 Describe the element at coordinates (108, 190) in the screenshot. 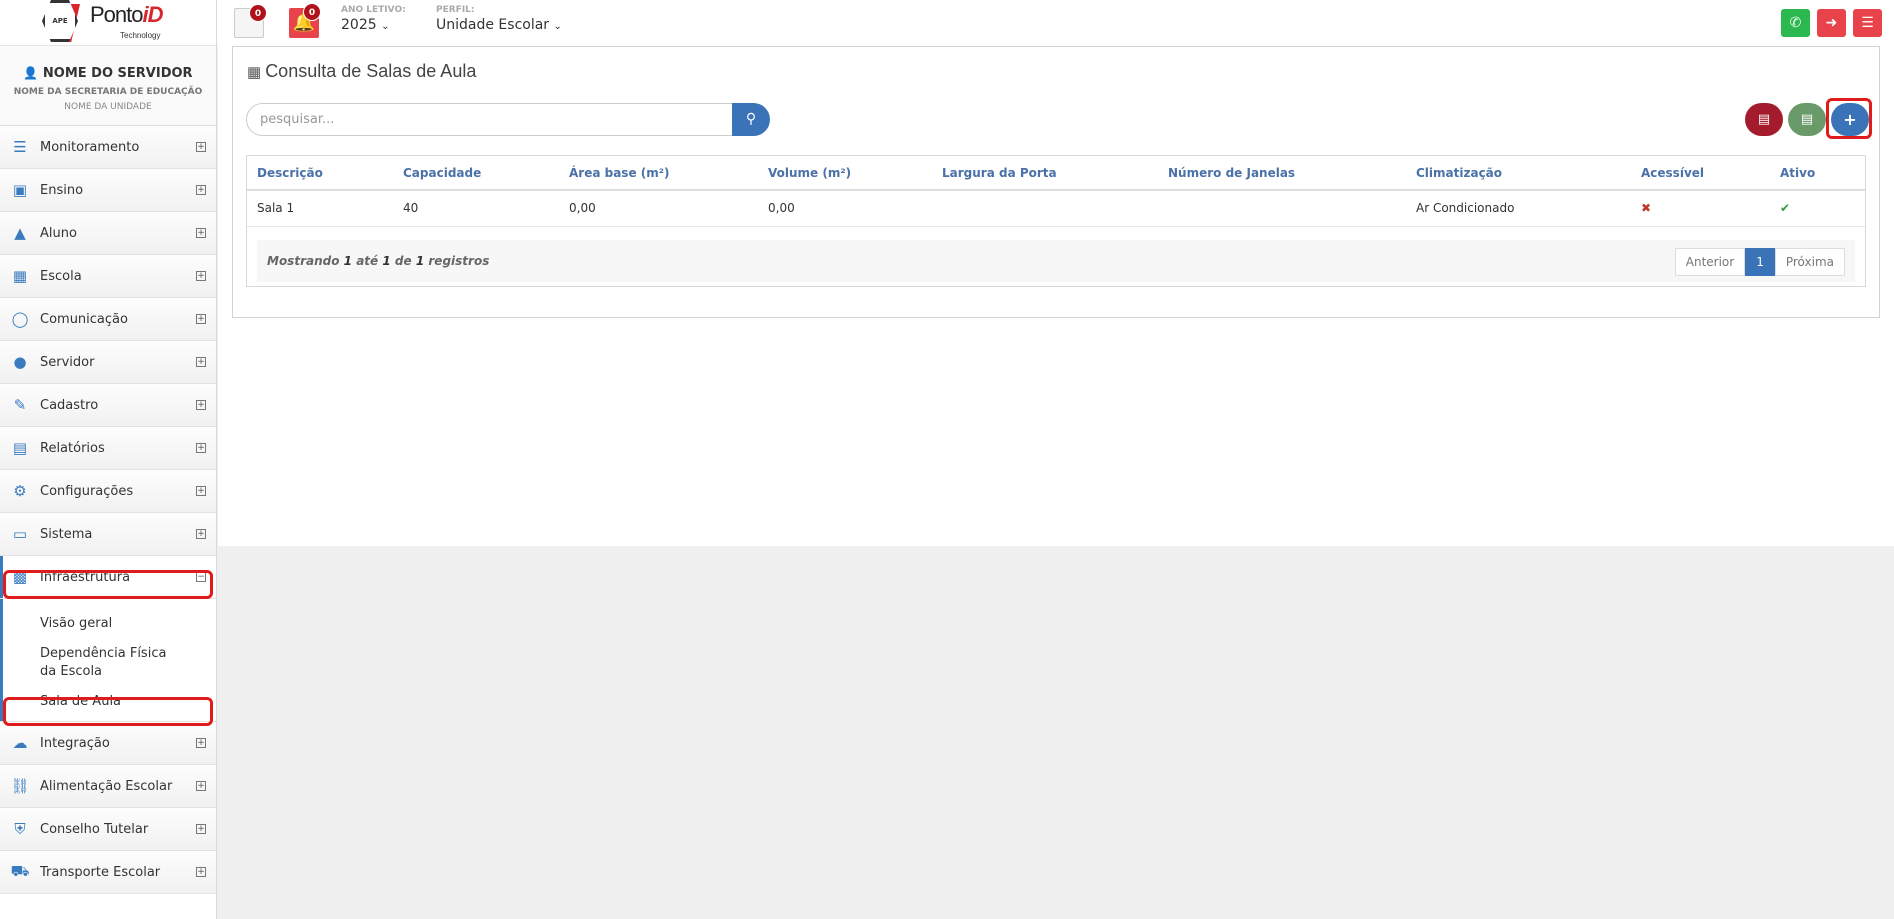

I see `sidebar-item-ensino: ▣ Ensino +` at that location.